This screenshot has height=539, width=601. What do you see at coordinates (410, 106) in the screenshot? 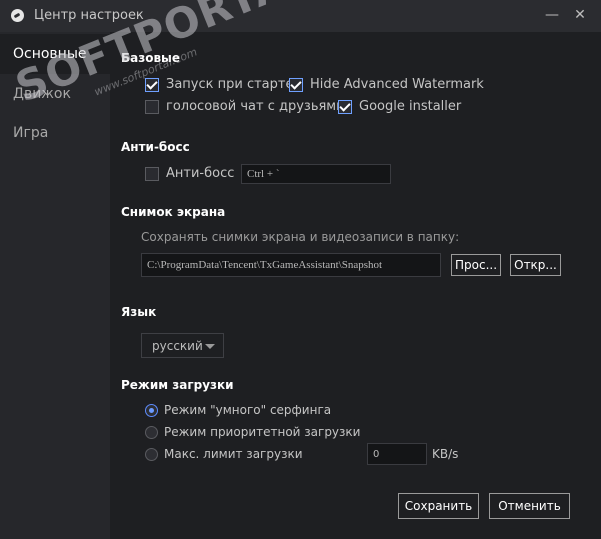
I see `google-installer-label: Google installer` at bounding box center [410, 106].